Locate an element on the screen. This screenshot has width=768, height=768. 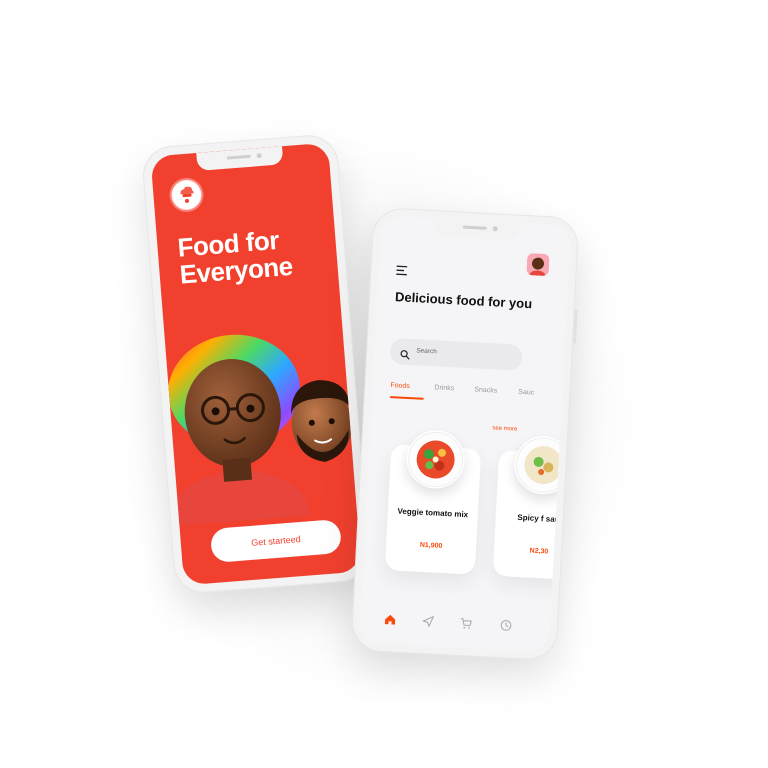
chef-hat-icon is located at coordinates (186, 195).